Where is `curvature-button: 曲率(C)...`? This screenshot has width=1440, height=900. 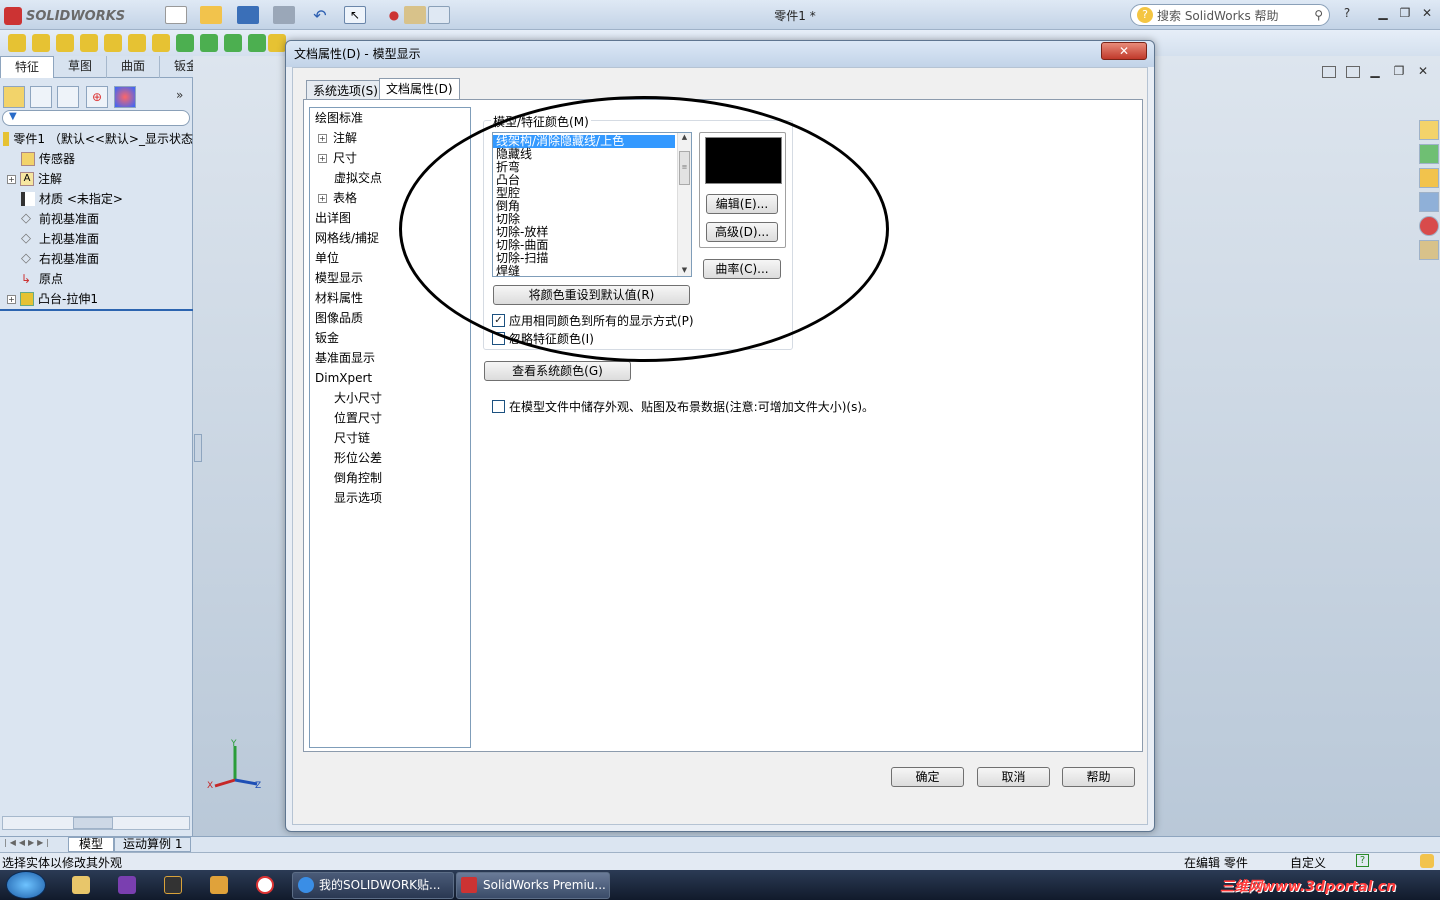
curvature-button: 曲率(C)... is located at coordinates (742, 269).